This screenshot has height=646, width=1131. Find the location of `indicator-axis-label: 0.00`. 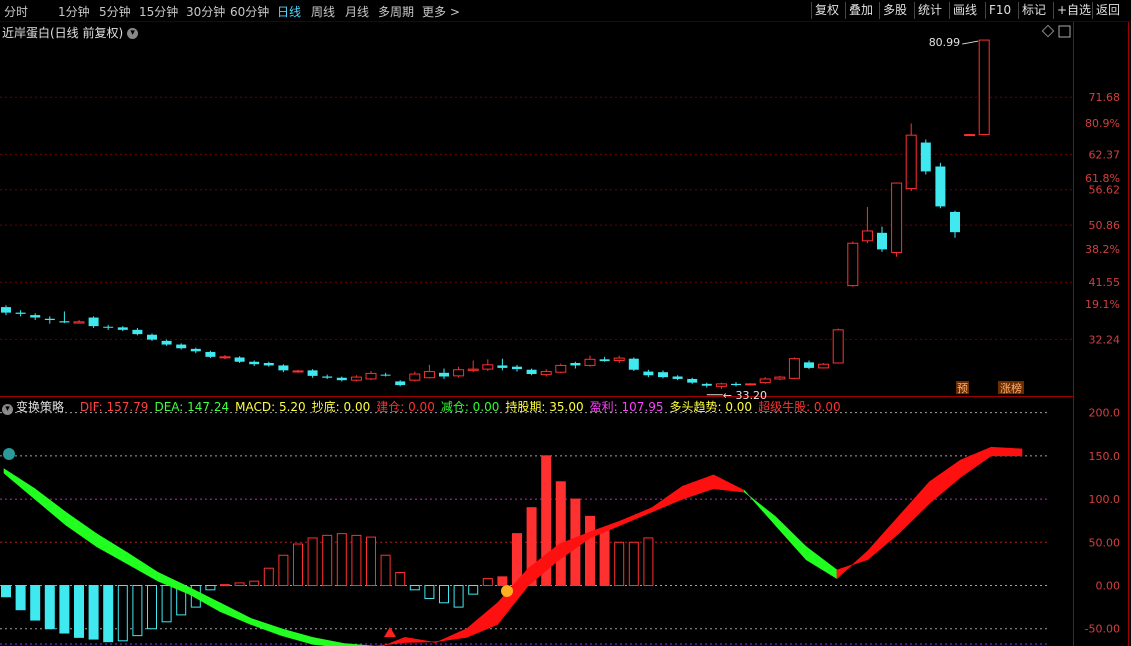

indicator-axis-label: 0.00 is located at coordinates (1108, 586).